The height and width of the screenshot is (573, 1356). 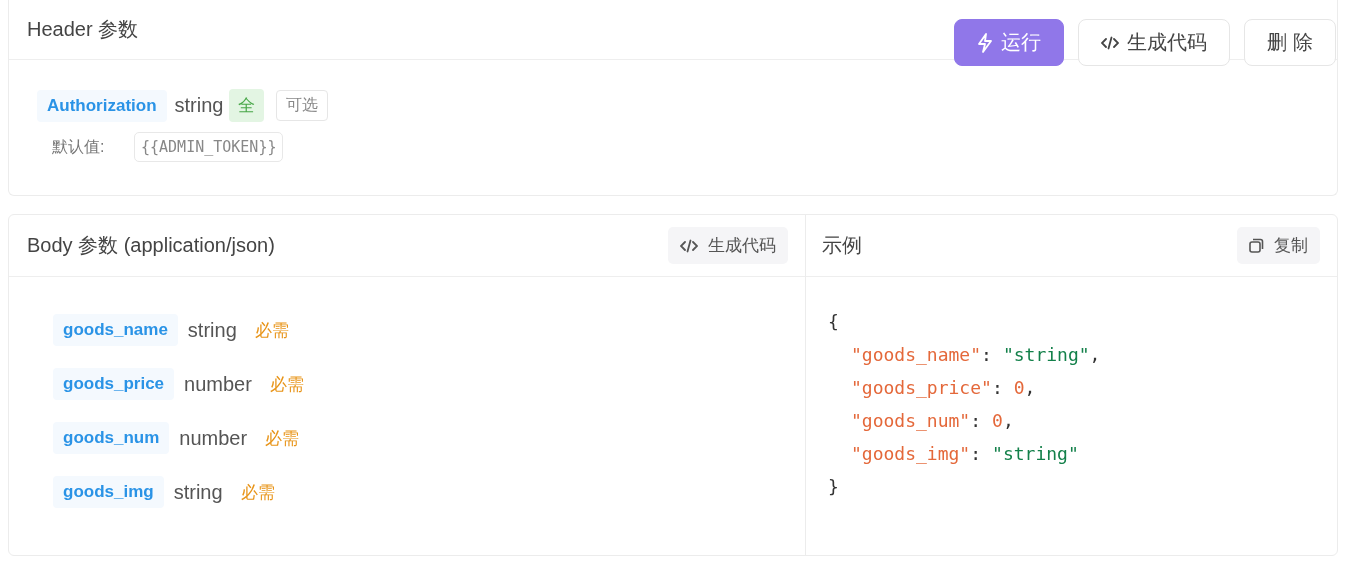 What do you see at coordinates (1290, 42) in the screenshot?
I see `toolbar-button: 删 除` at bounding box center [1290, 42].